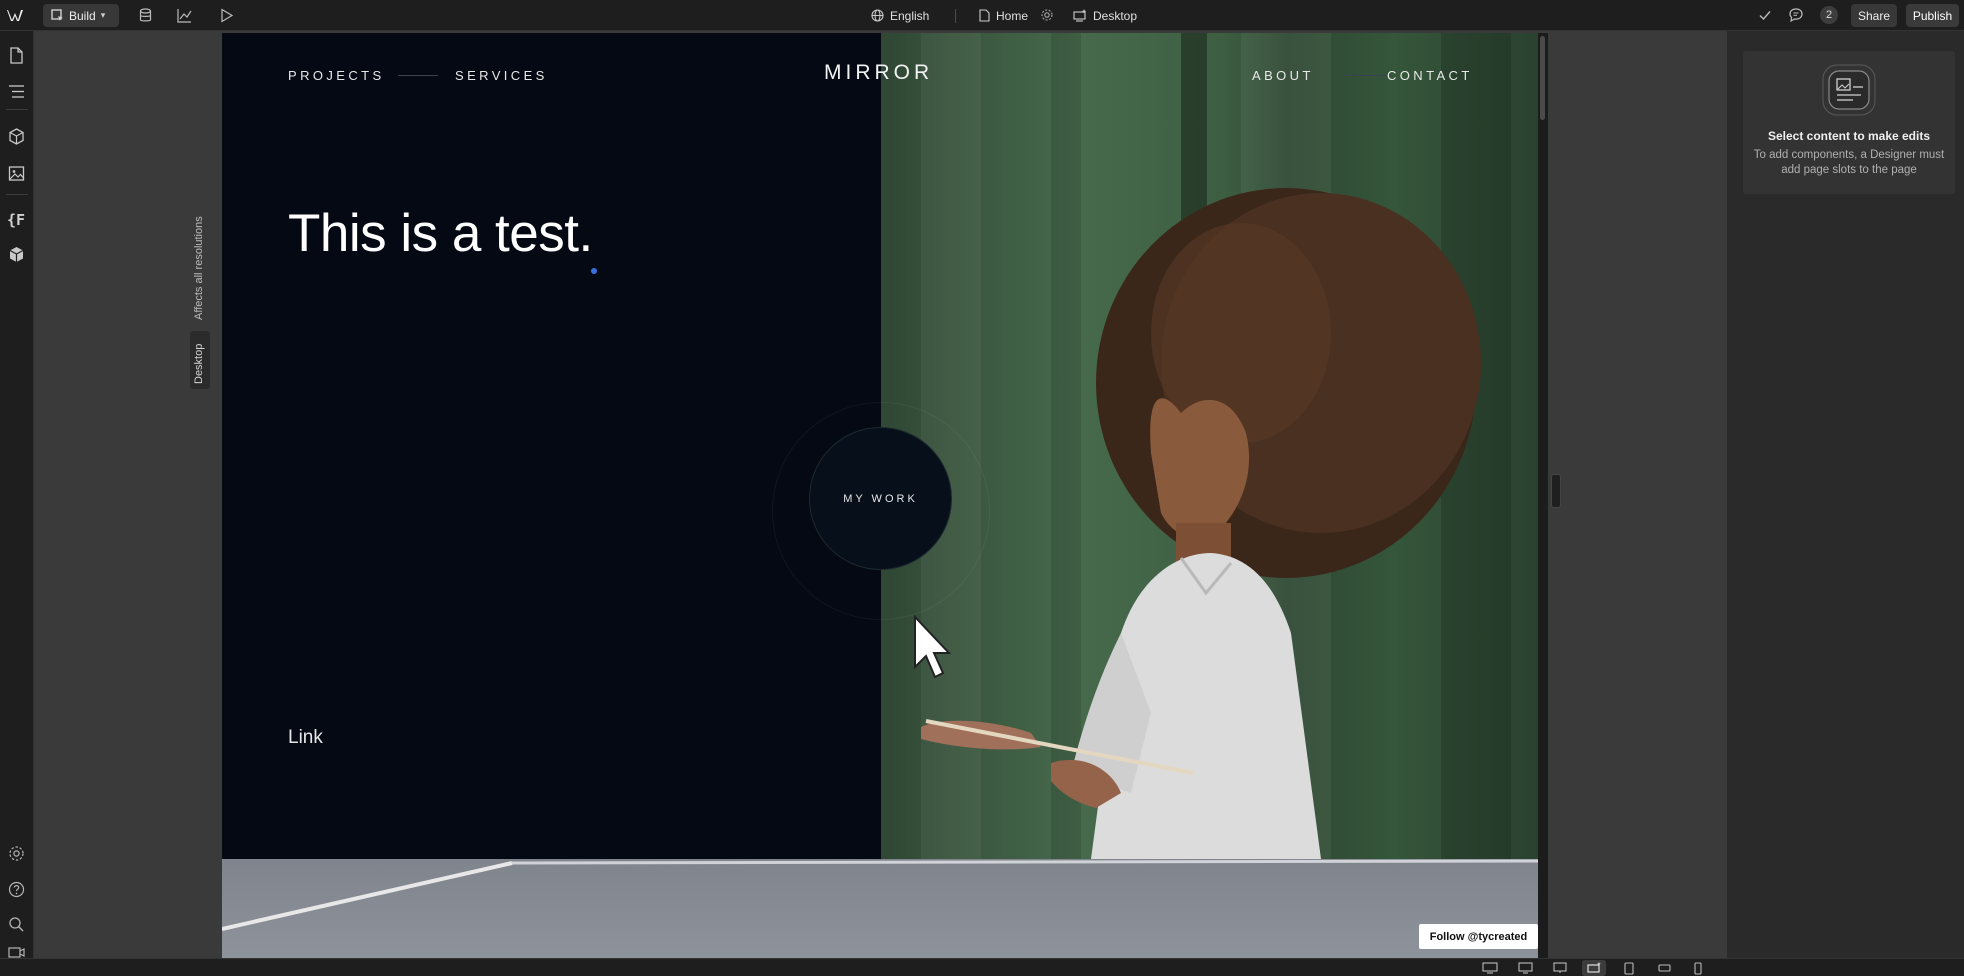 This screenshot has width=1964, height=976. What do you see at coordinates (16, 136) in the screenshot?
I see `components-icon` at bounding box center [16, 136].